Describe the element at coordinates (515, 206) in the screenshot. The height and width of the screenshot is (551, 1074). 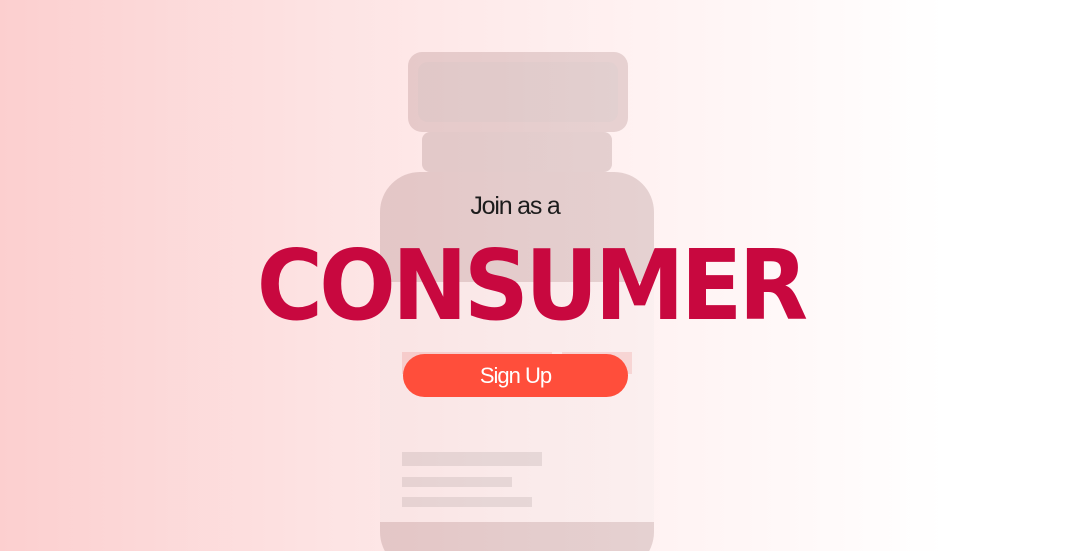
I see `join-as-label: Join as a` at that location.